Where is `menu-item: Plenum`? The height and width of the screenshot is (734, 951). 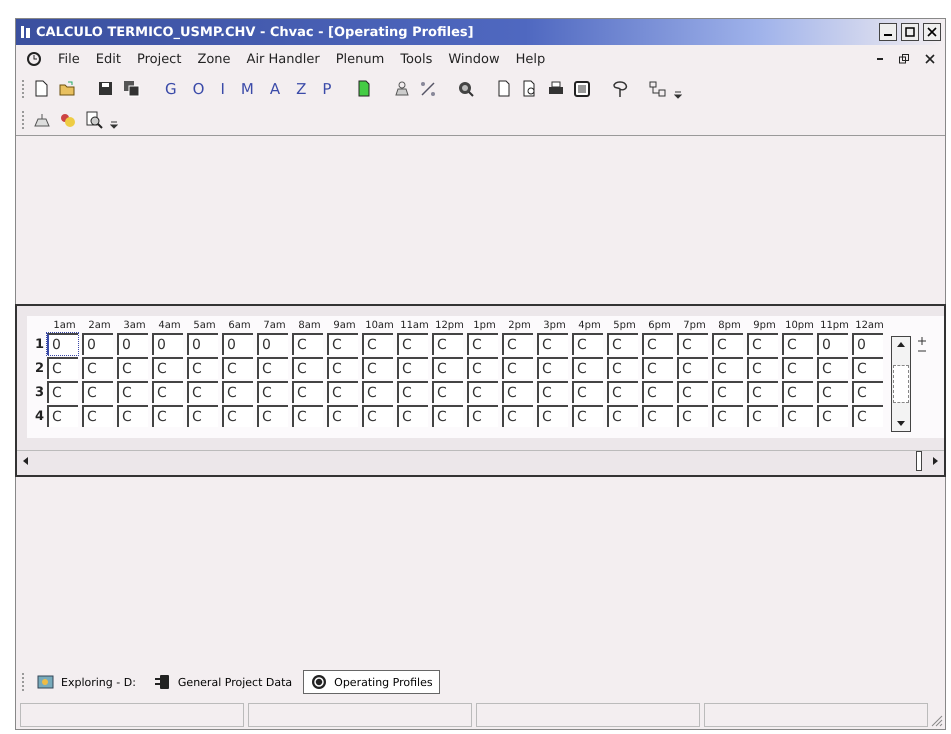 menu-item: Plenum is located at coordinates (360, 59).